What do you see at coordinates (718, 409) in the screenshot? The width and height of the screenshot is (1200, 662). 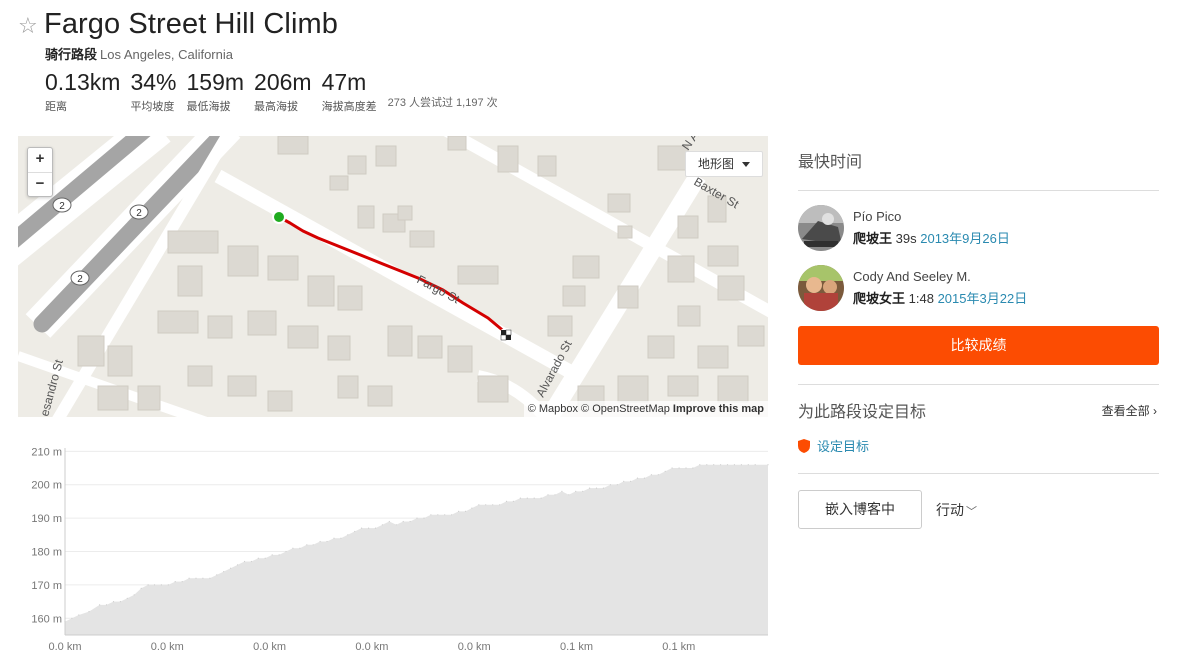 I see `improve-map-link: Improve this map` at bounding box center [718, 409].